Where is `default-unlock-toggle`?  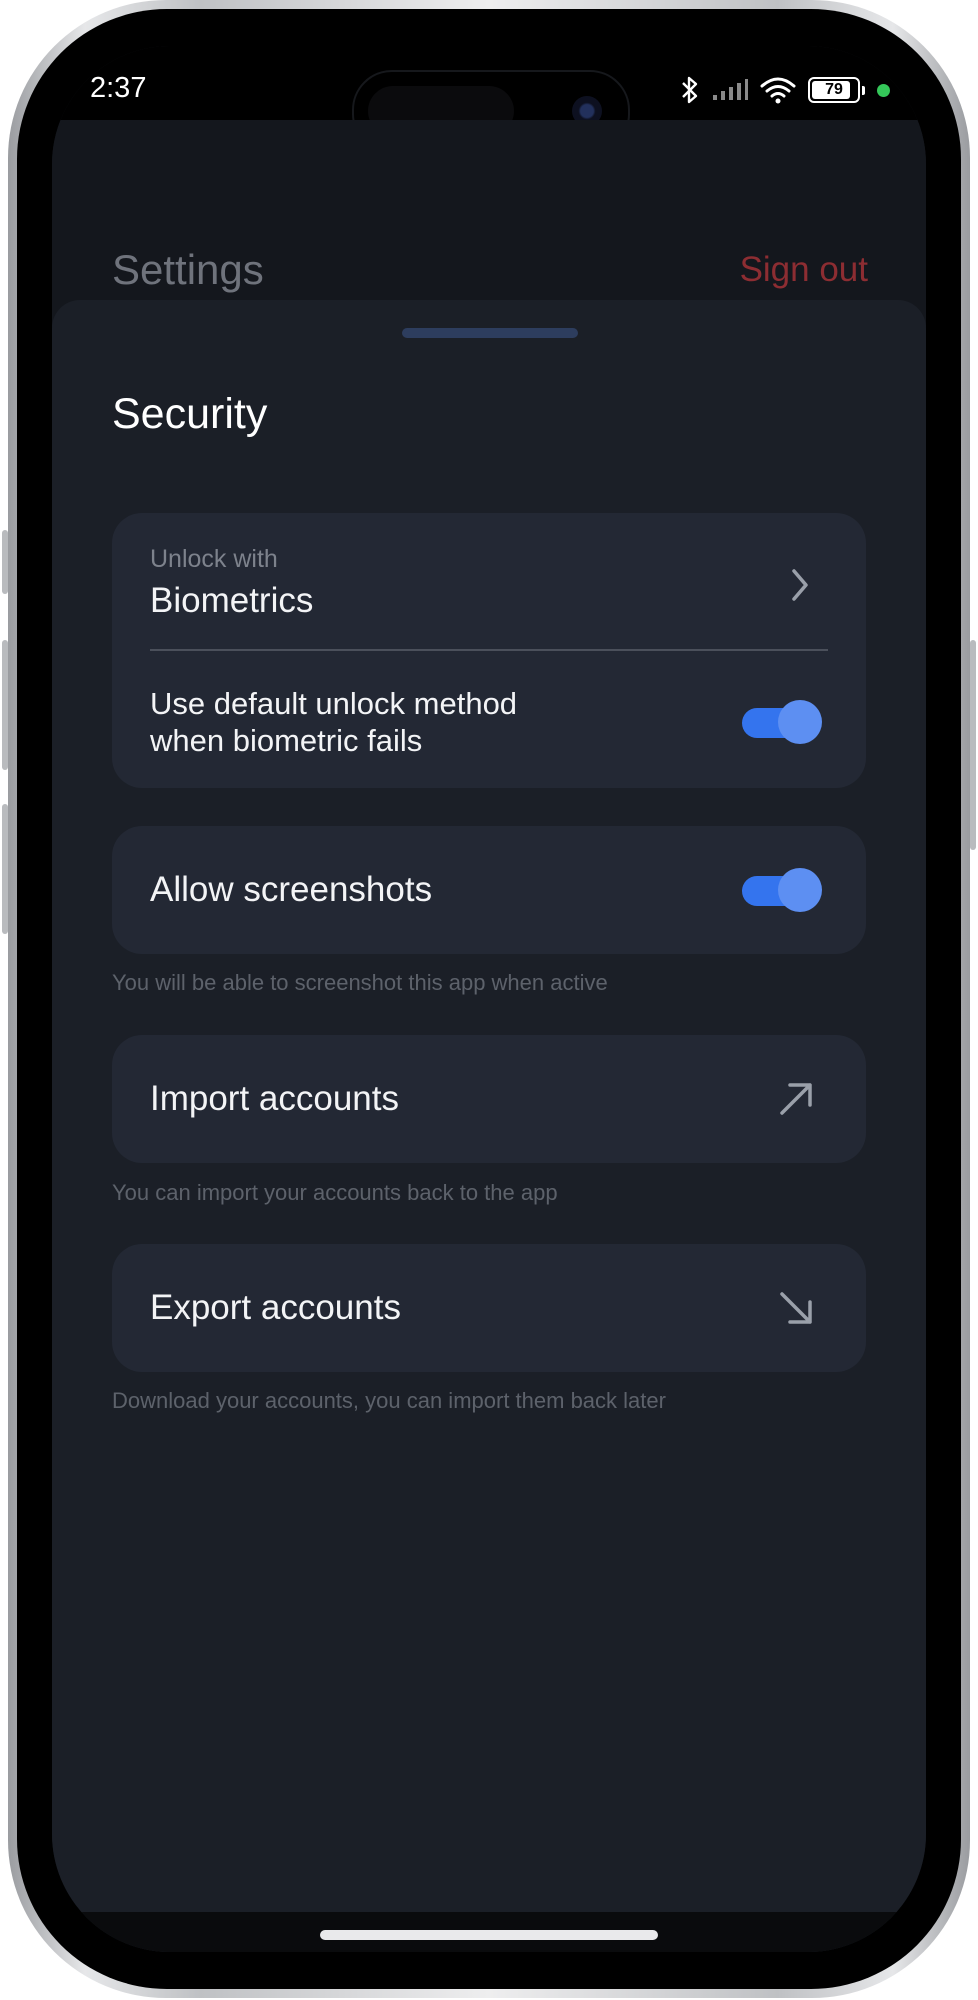 default-unlock-toggle is located at coordinates (782, 722).